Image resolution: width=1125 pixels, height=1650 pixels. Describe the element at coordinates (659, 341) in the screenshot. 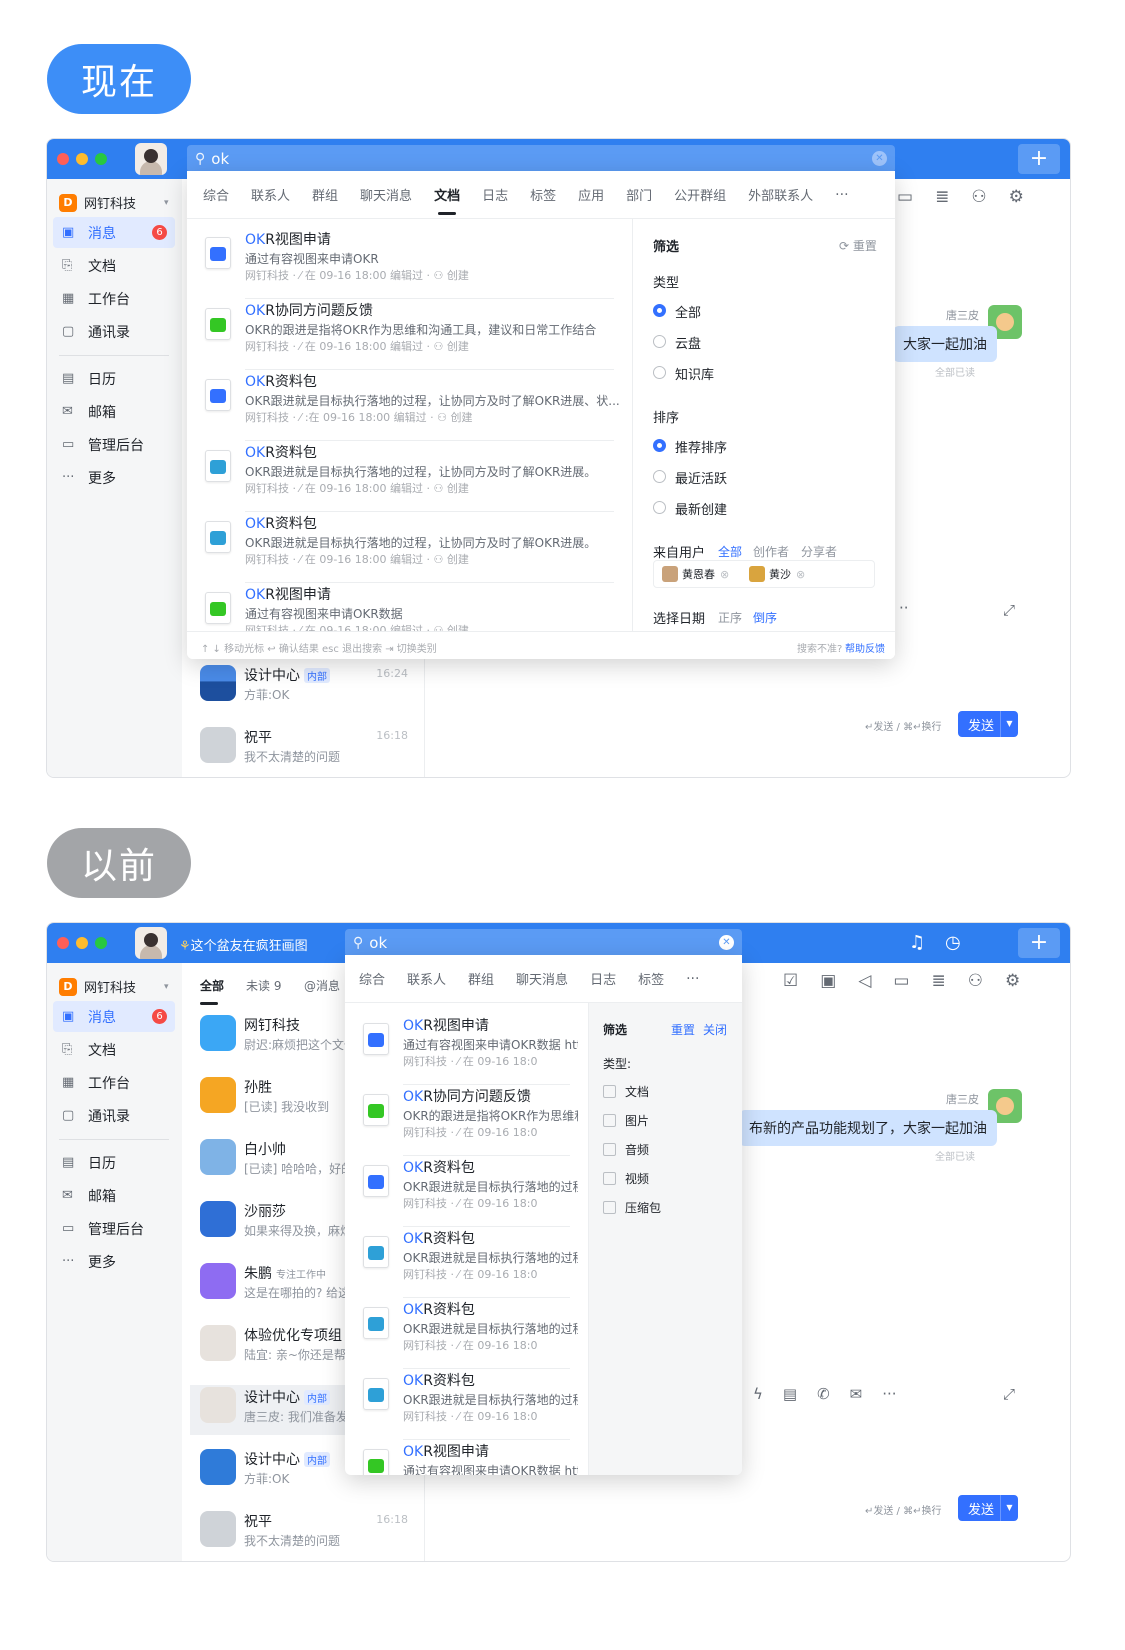

I see `radio-type-cloud` at that location.